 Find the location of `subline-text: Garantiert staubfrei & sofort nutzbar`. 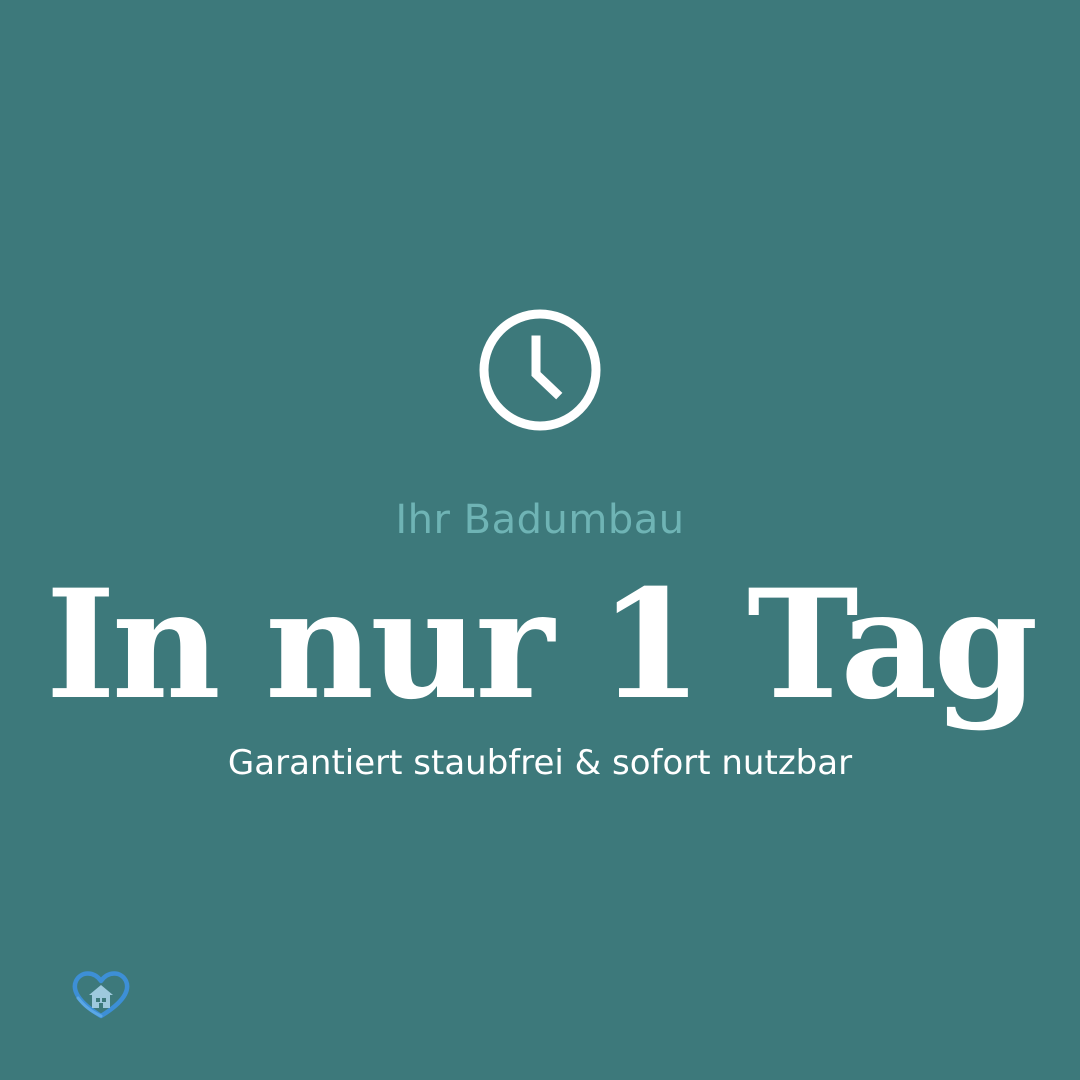

subline-text: Garantiert staubfrei & sofort nutzbar is located at coordinates (540, 763).